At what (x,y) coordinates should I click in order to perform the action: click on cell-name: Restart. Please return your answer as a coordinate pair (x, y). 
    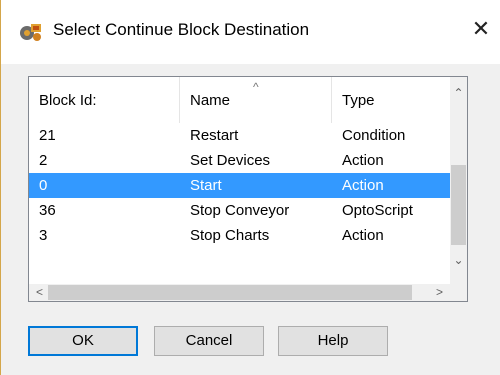
    Looking at the image, I should click on (214, 135).